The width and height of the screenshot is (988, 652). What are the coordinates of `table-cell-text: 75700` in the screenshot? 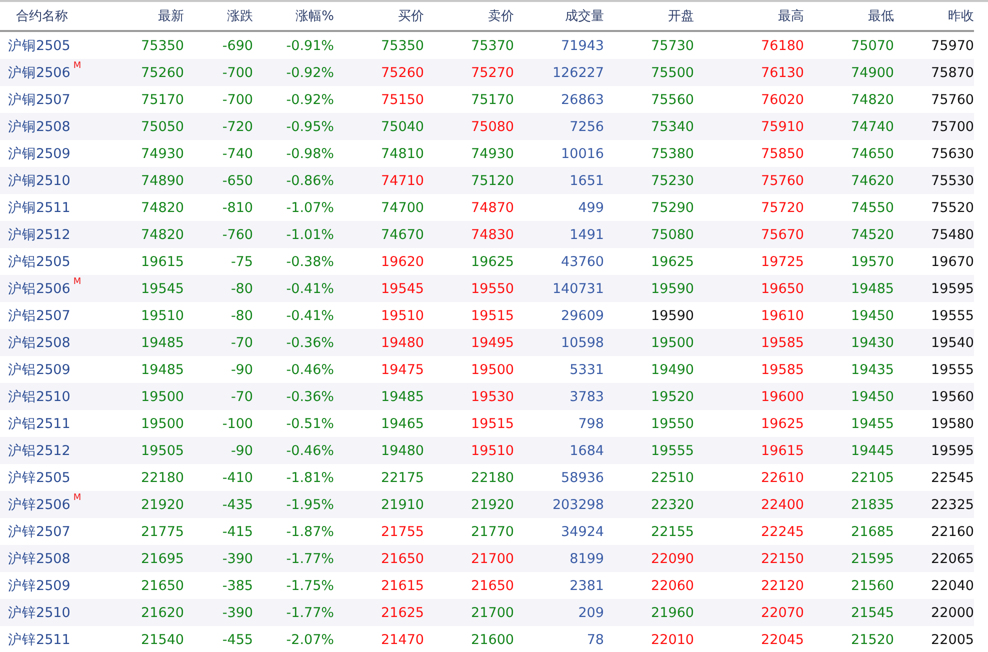 It's located at (952, 126).